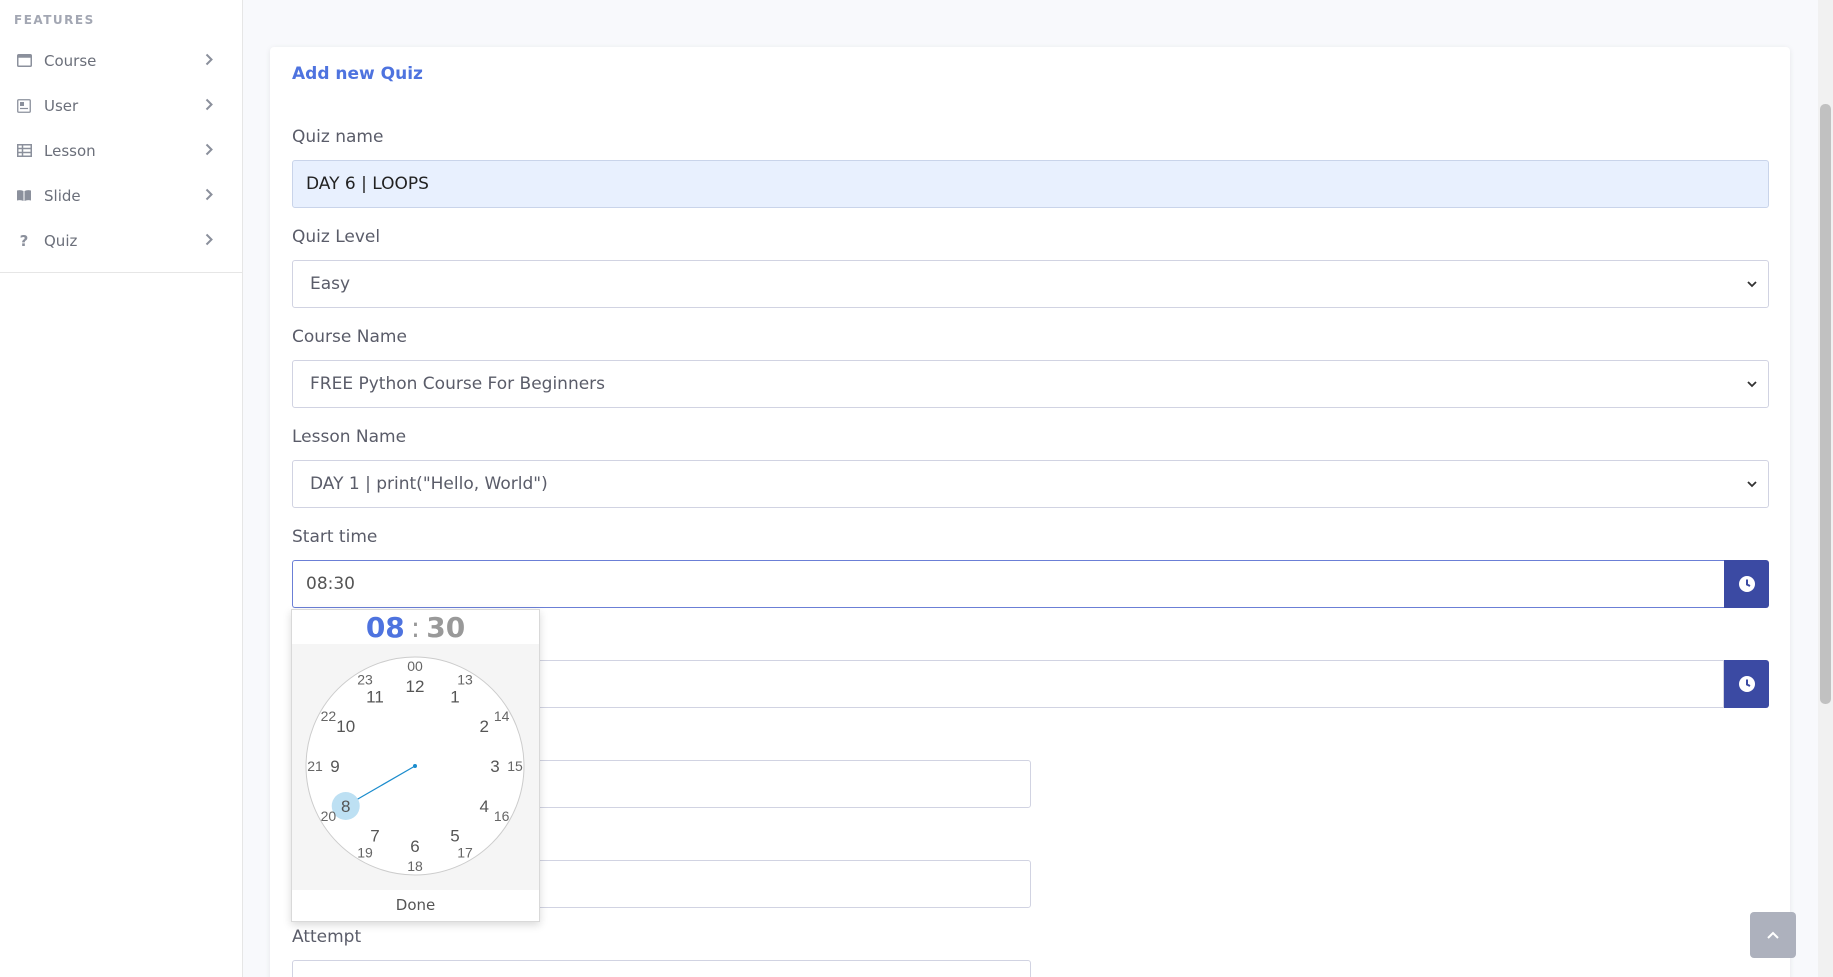 The height and width of the screenshot is (977, 1833). Describe the element at coordinates (70, 60) in the screenshot. I see `sidebar-item-label: Course` at that location.